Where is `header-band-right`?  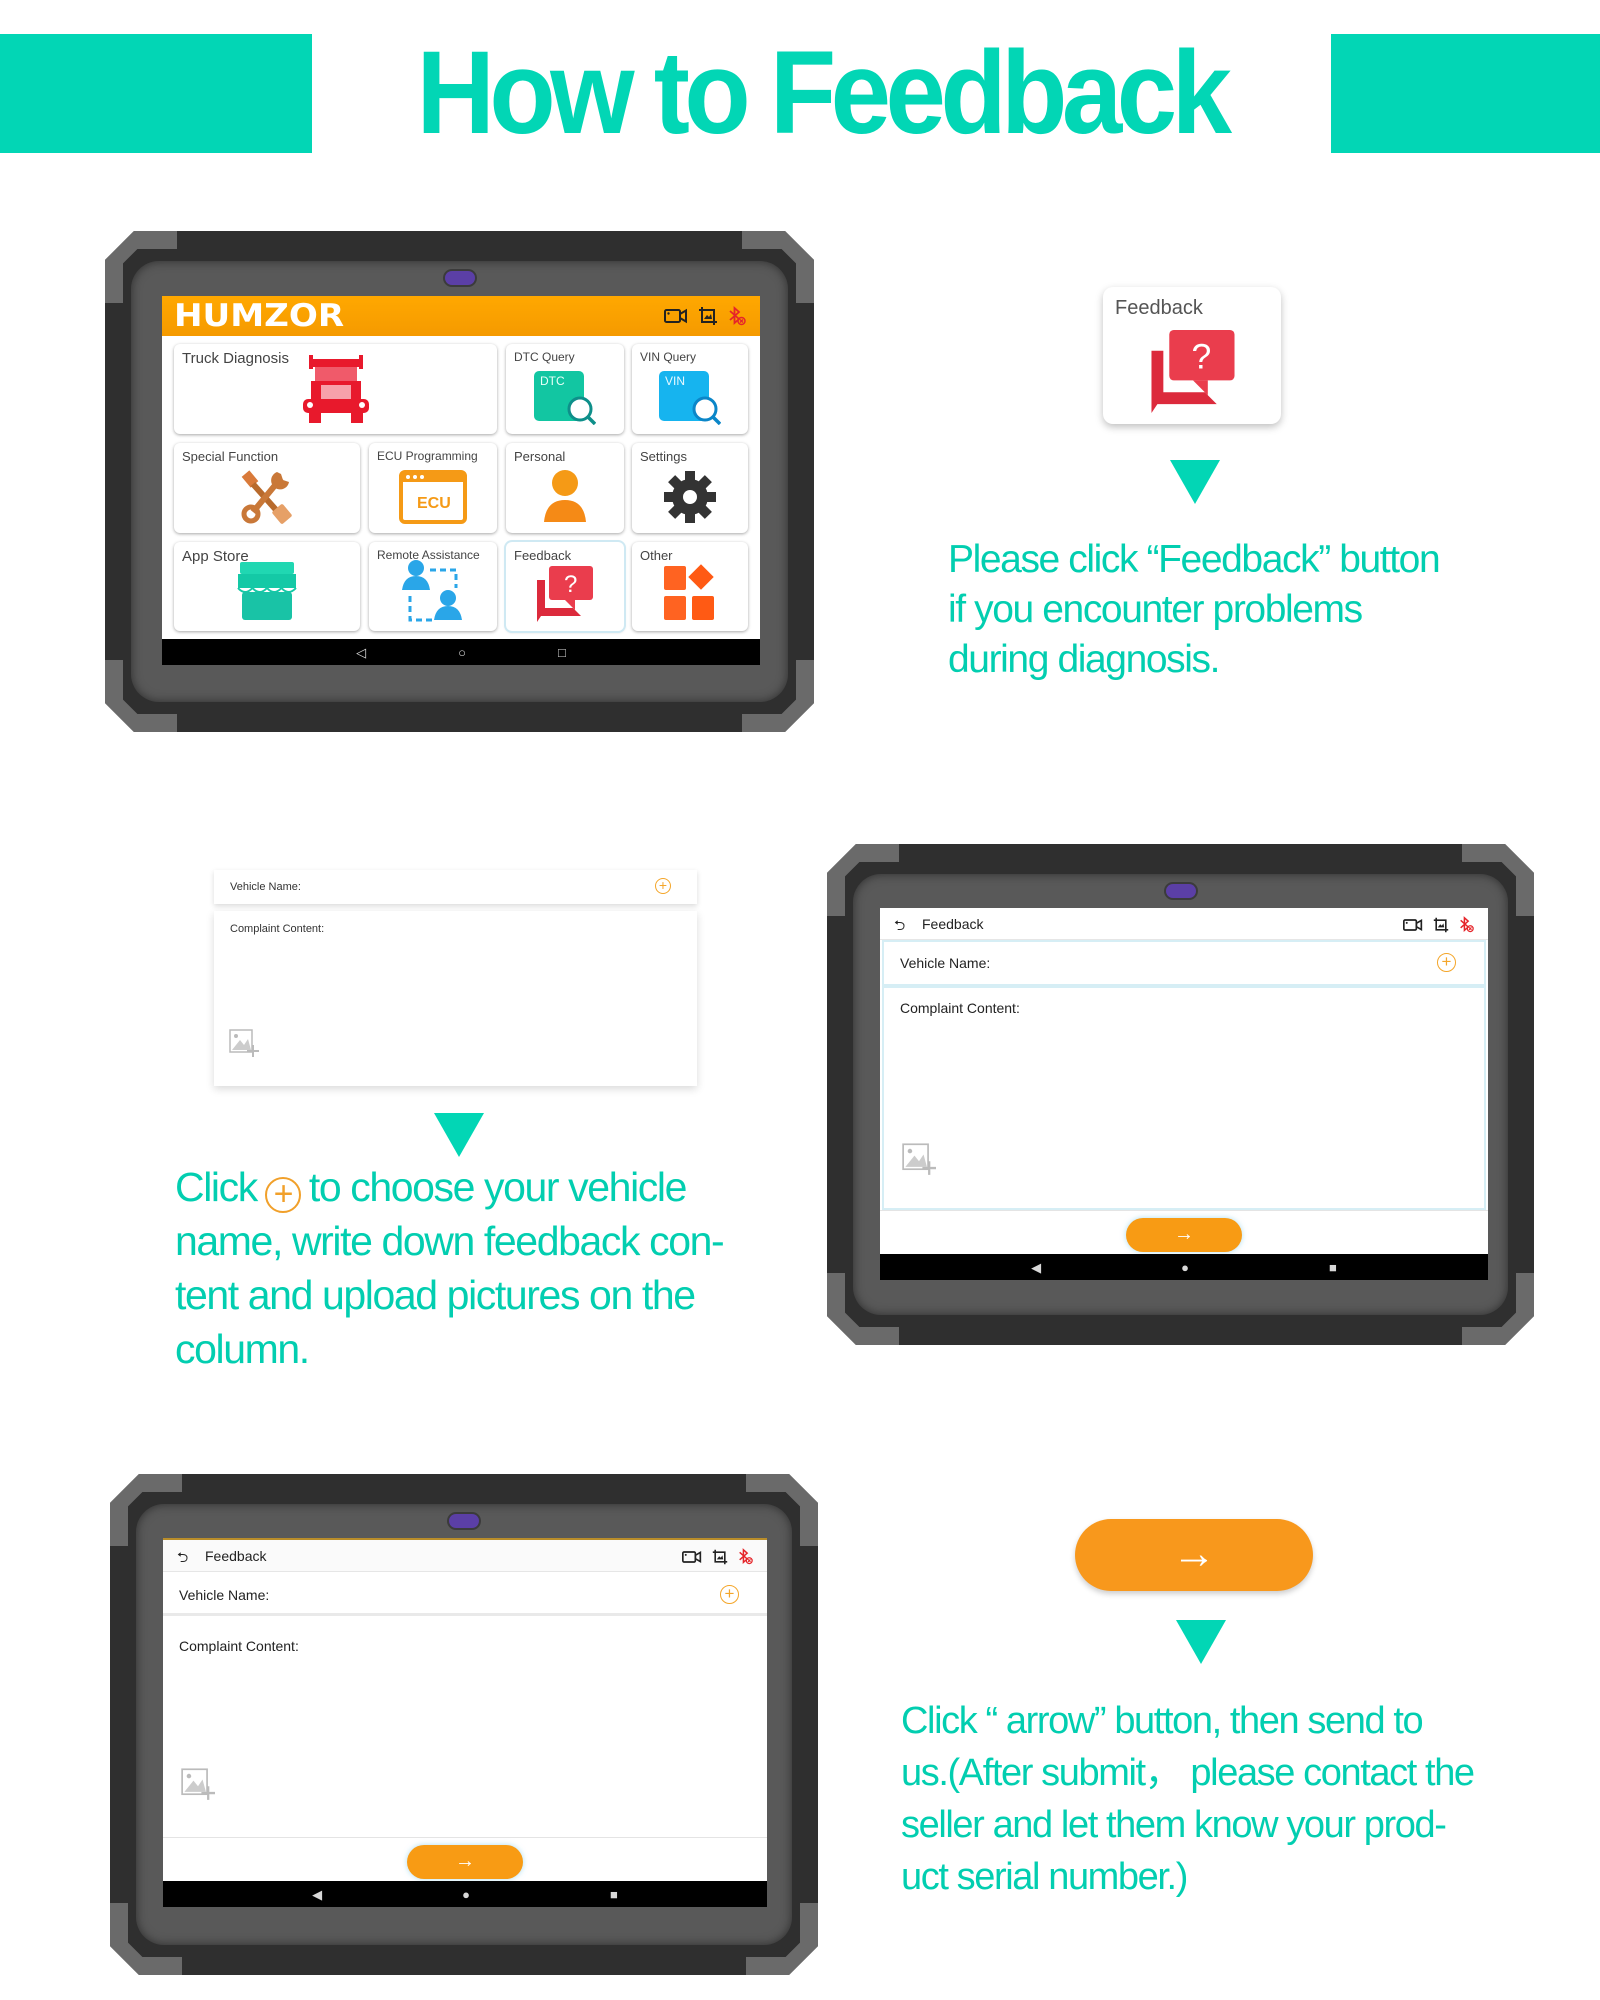
header-band-right is located at coordinates (1465, 93).